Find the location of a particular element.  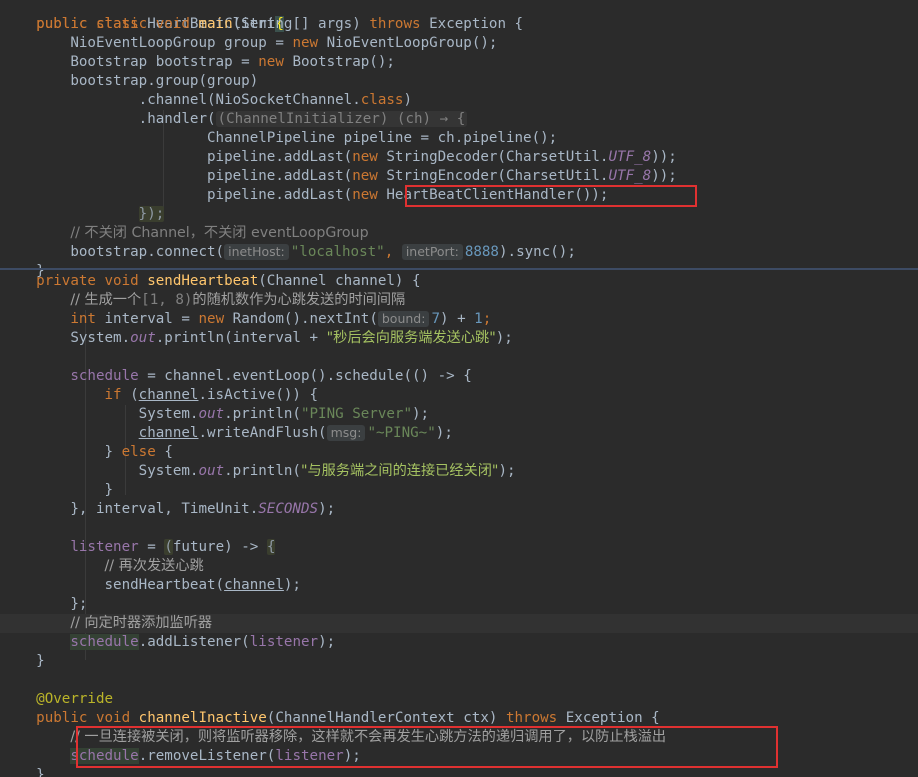

code-line: if (channel.isActive()) { is located at coordinates (459, 395).